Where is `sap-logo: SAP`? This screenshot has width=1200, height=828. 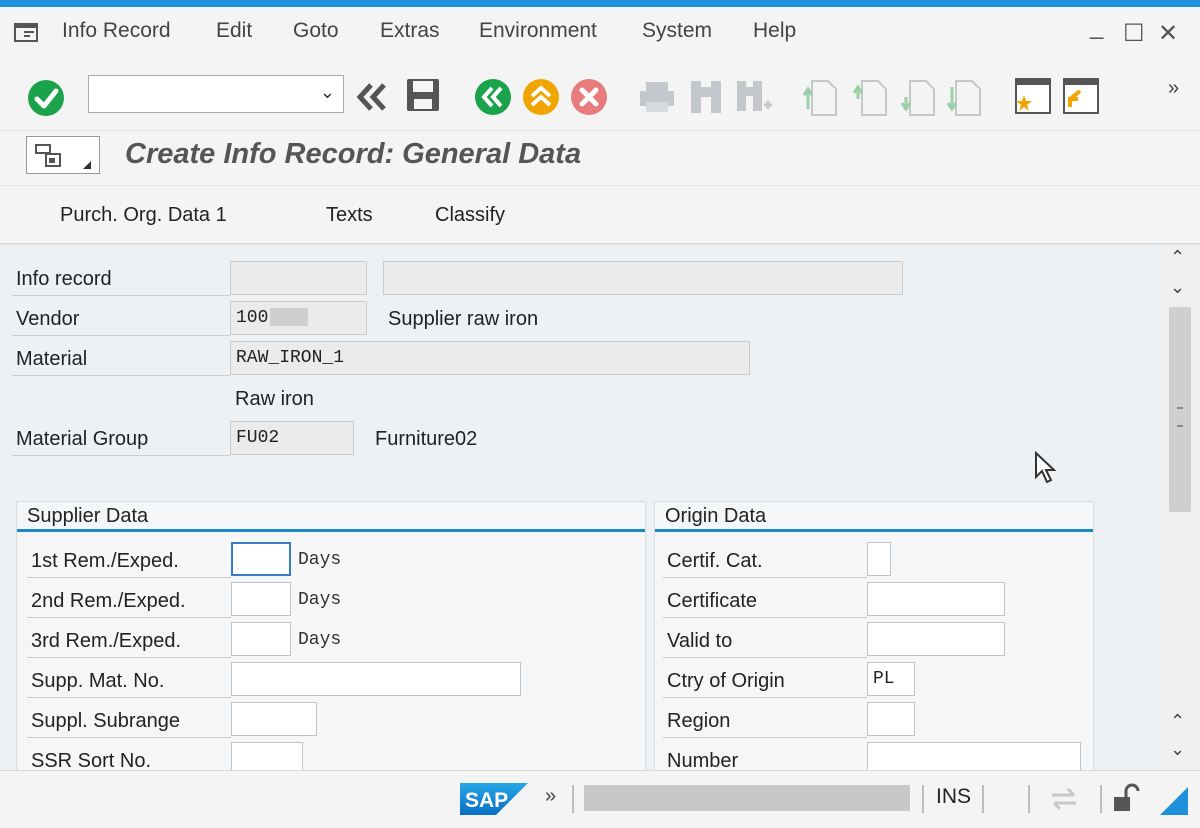 sap-logo: SAP is located at coordinates (494, 799).